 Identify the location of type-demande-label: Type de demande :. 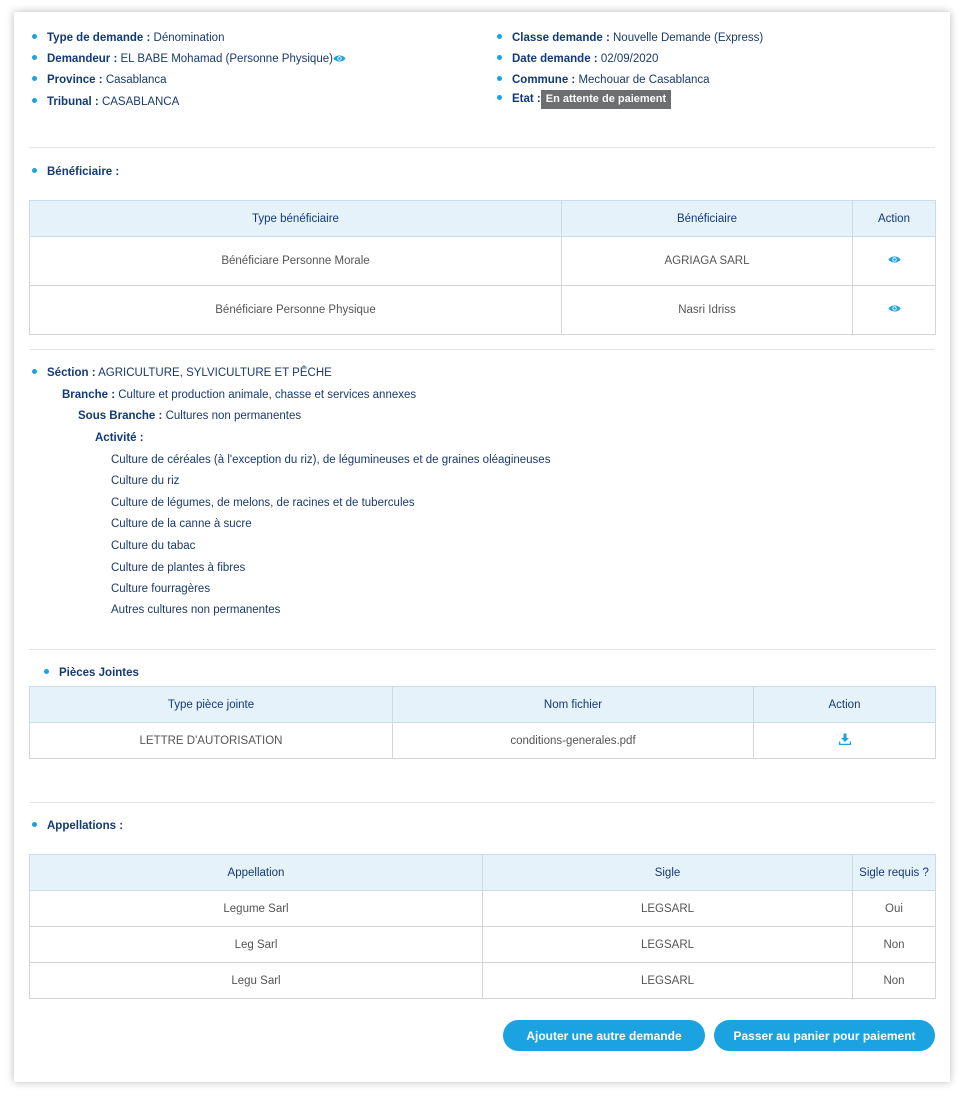
(99, 38).